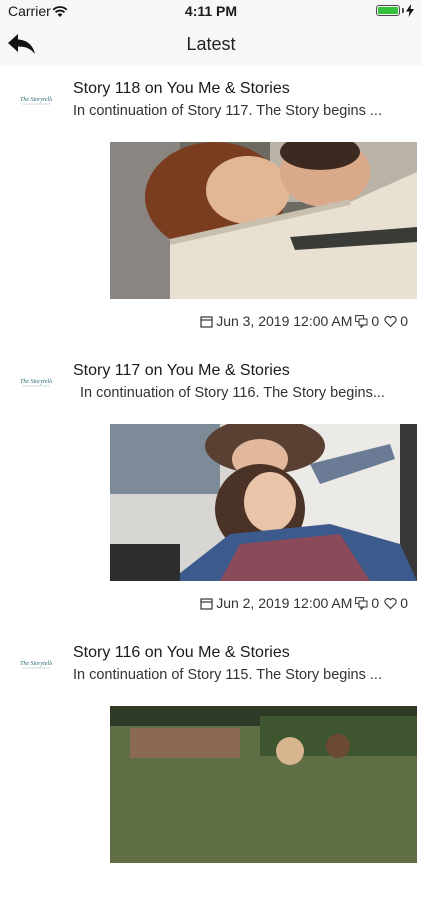  Describe the element at coordinates (181, 89) in the screenshot. I see `story-title: Story 118 on You Me & Stories` at that location.